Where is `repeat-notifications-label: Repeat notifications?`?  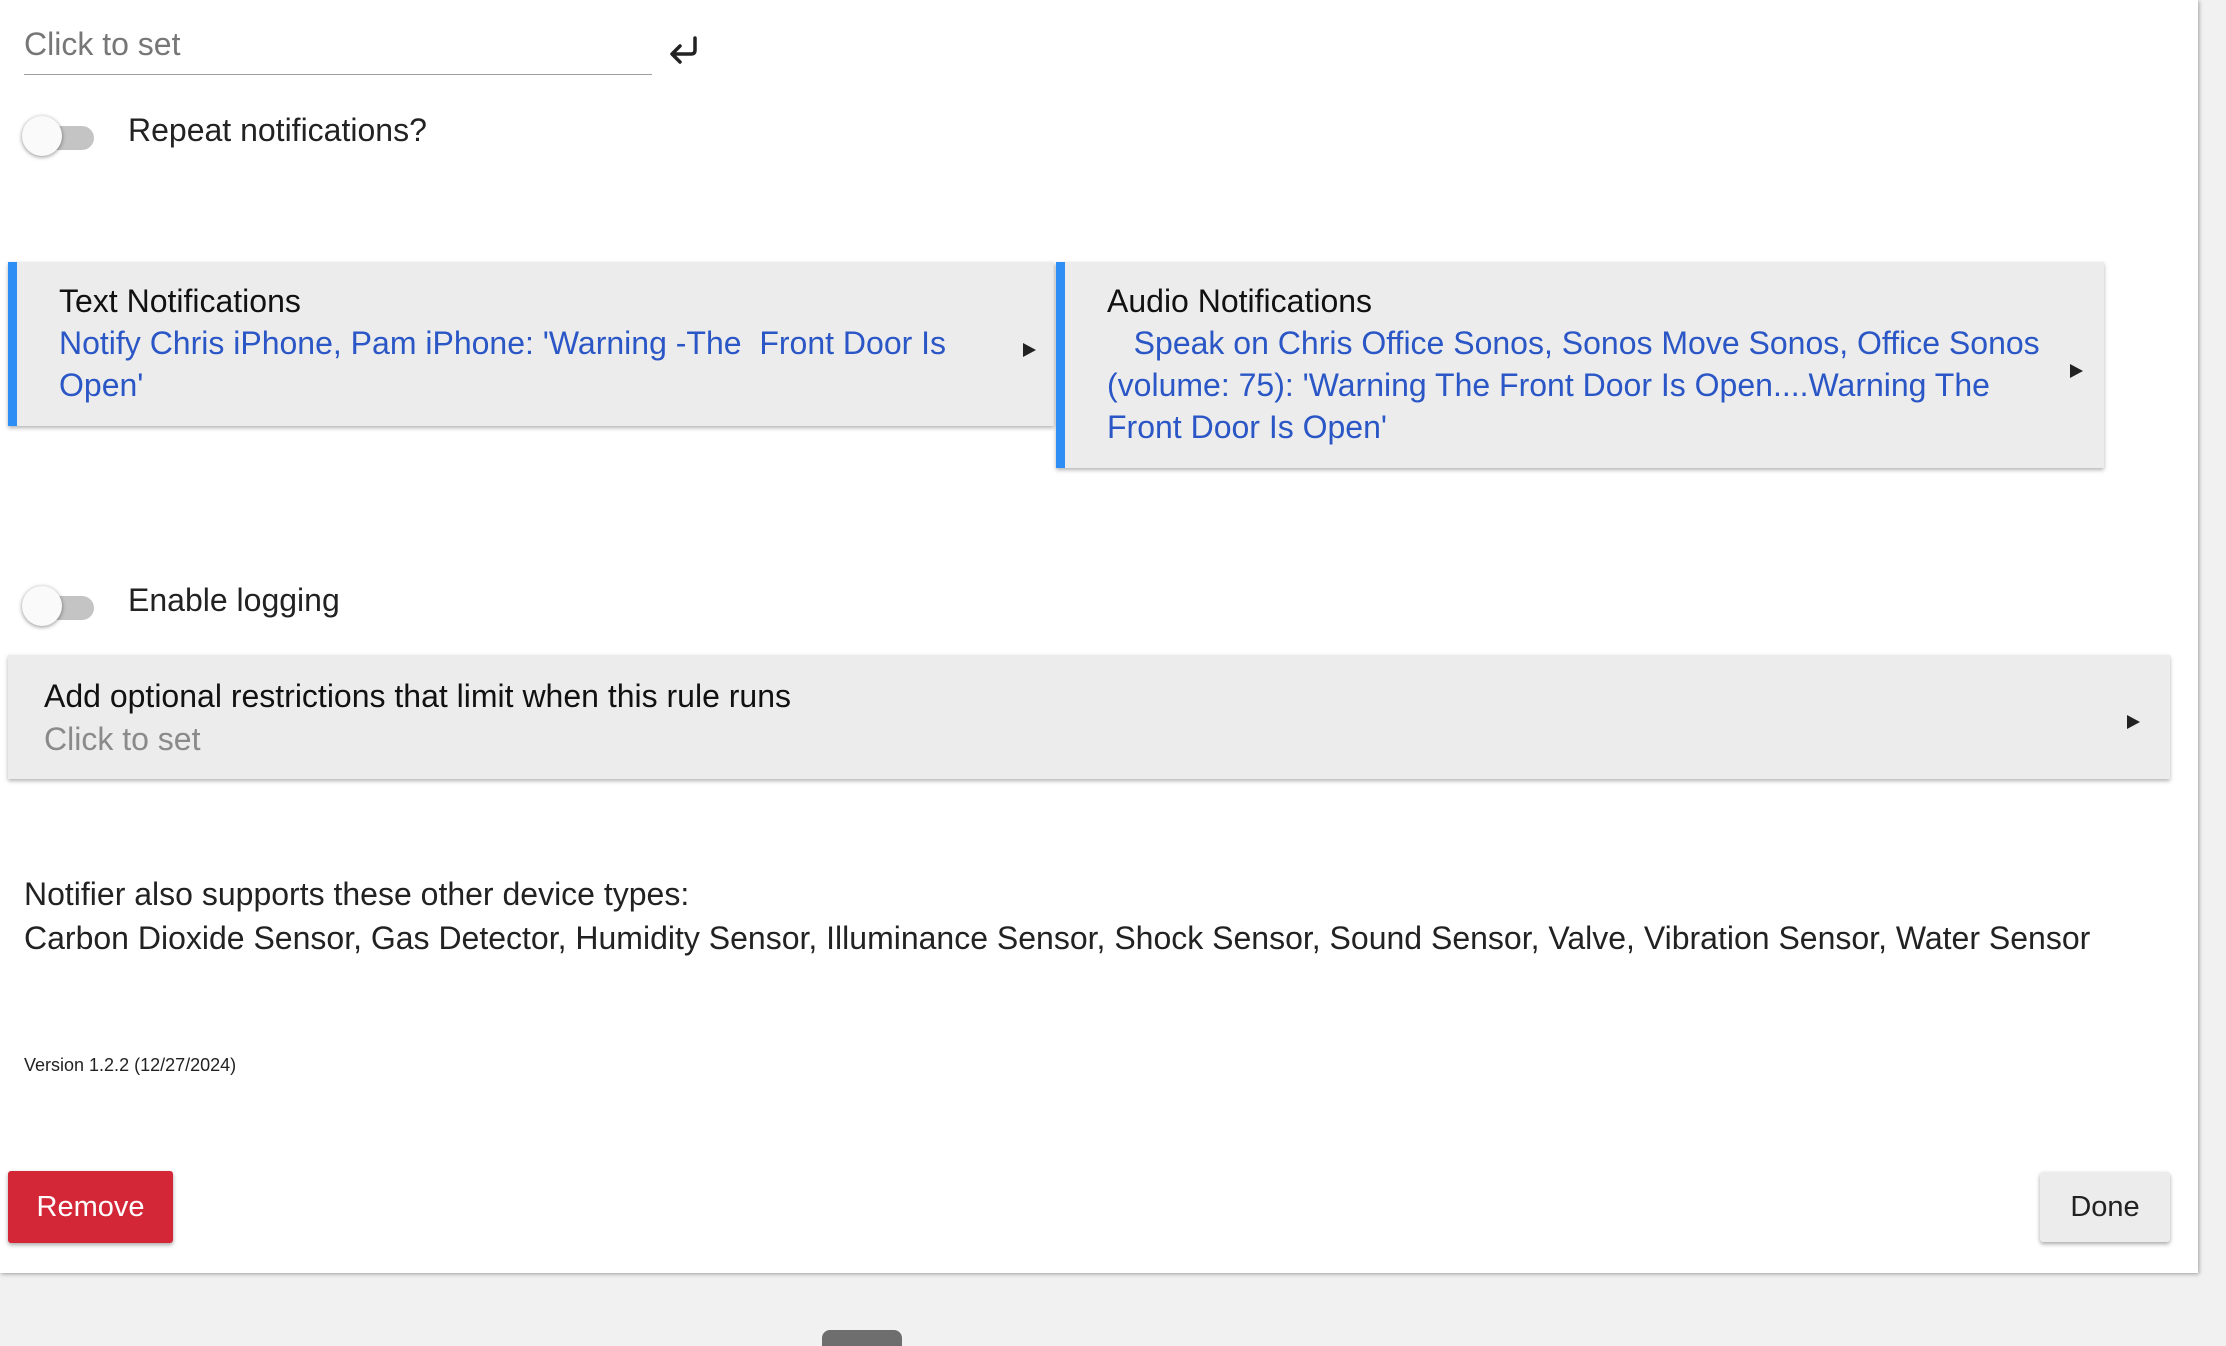 repeat-notifications-label: Repeat notifications? is located at coordinates (277, 130).